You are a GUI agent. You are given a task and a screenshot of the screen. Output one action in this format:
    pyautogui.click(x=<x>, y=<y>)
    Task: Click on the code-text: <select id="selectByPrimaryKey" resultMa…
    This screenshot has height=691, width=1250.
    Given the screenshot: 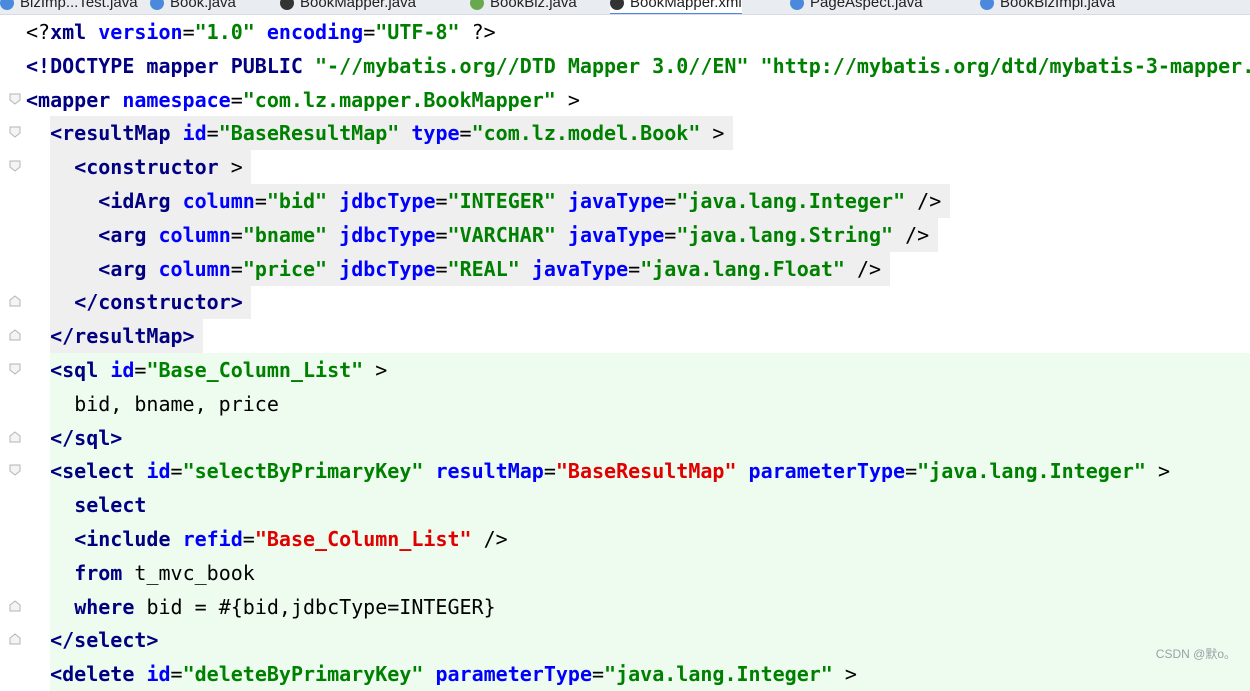 What is the action you would take?
    pyautogui.click(x=610, y=471)
    